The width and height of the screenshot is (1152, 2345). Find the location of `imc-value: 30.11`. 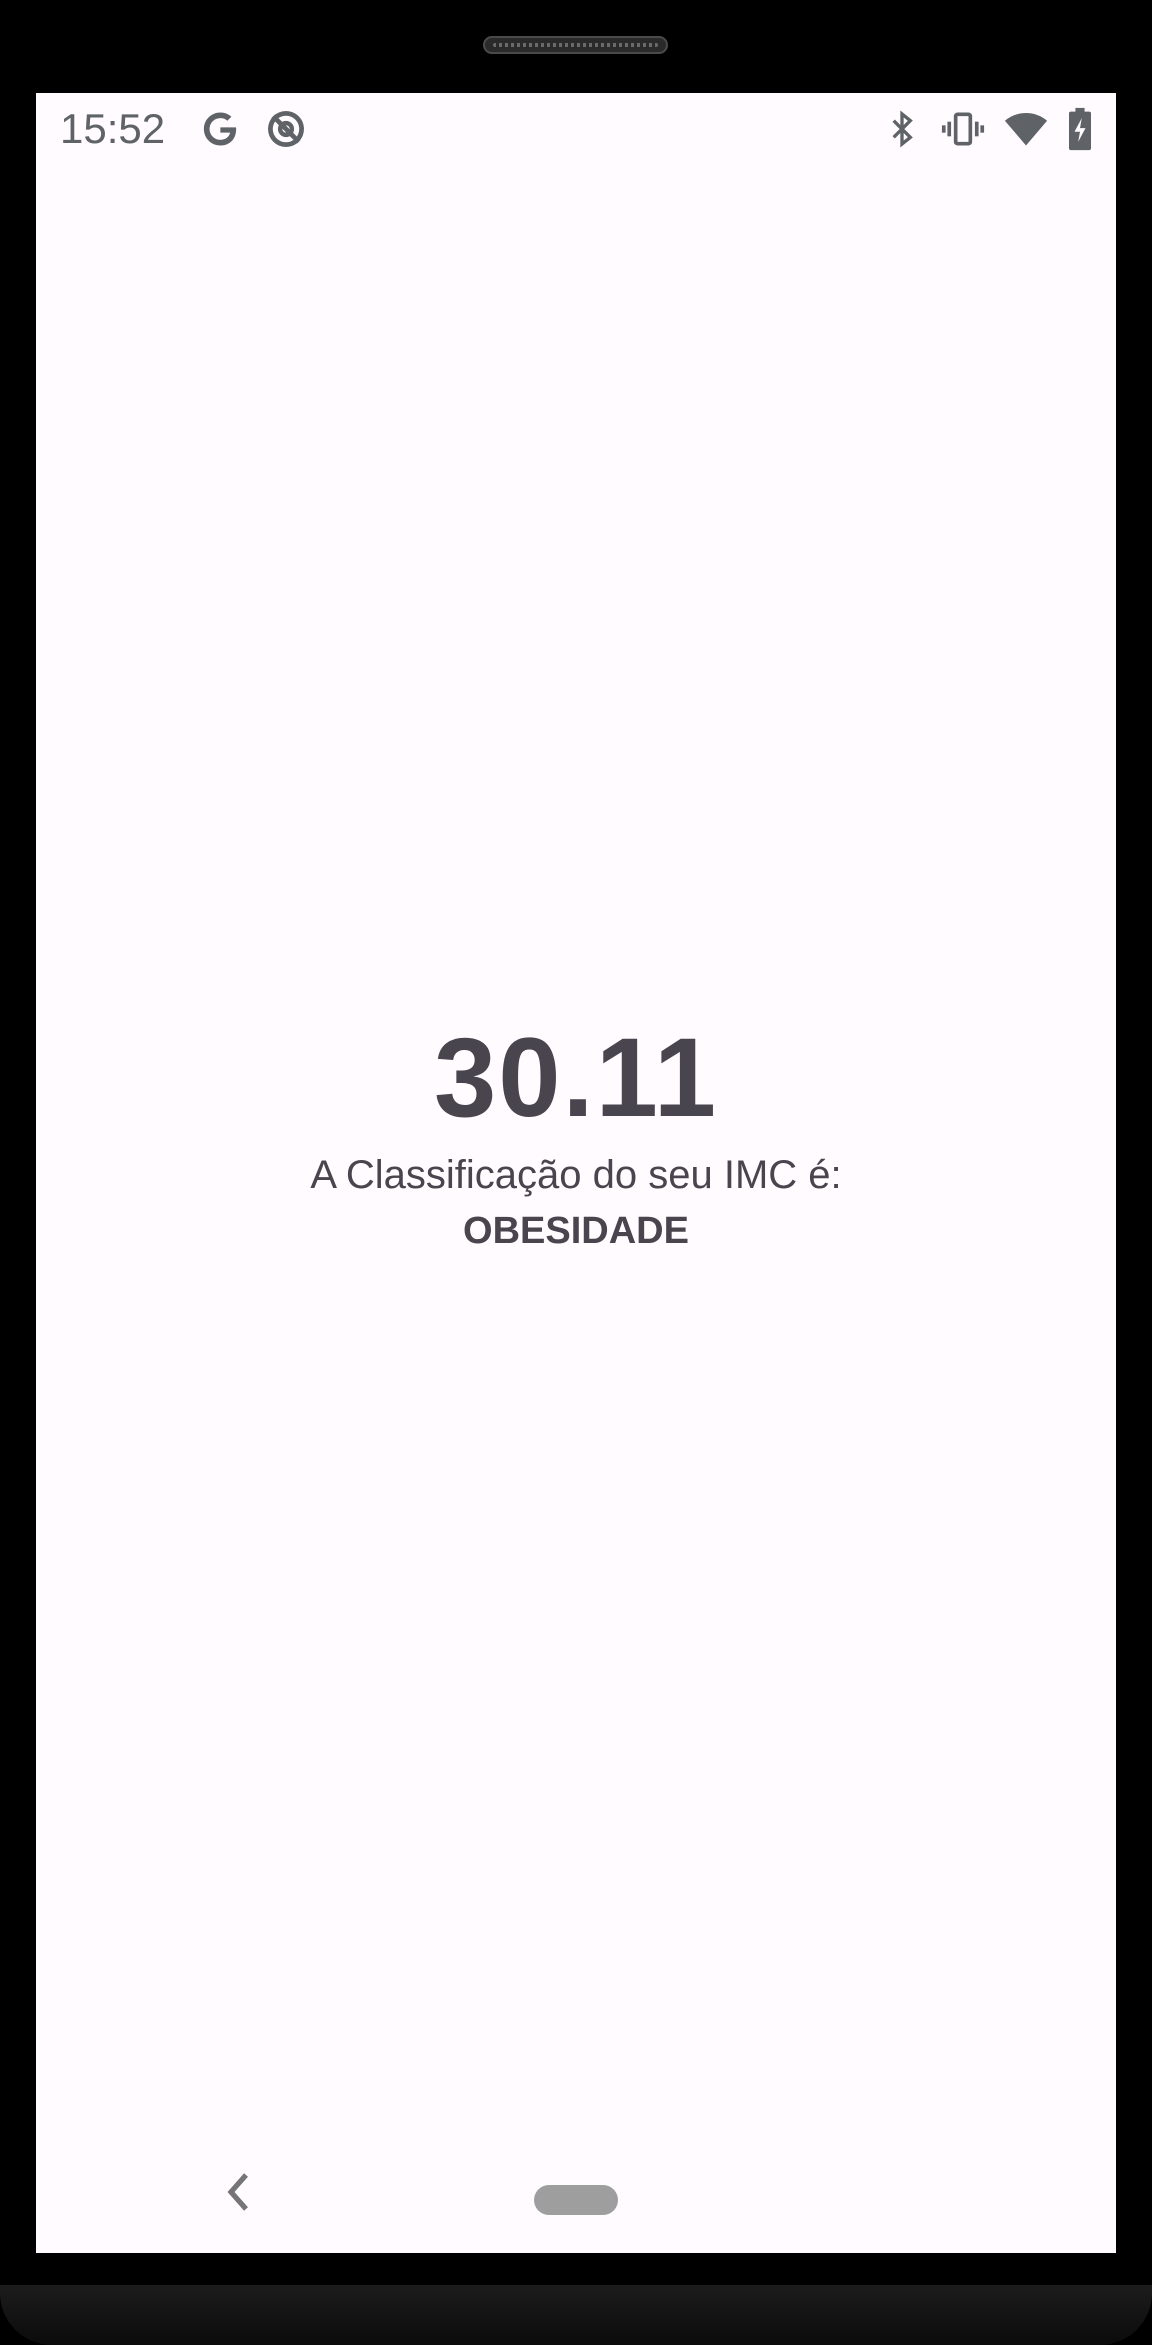

imc-value: 30.11 is located at coordinates (576, 1077).